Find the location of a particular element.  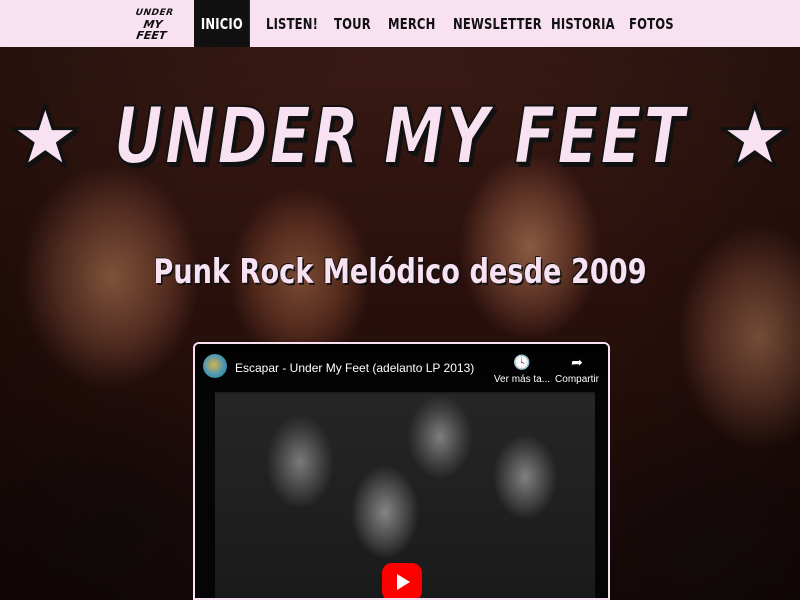

logo-line-2: MY FEET is located at coordinates (151, 30).